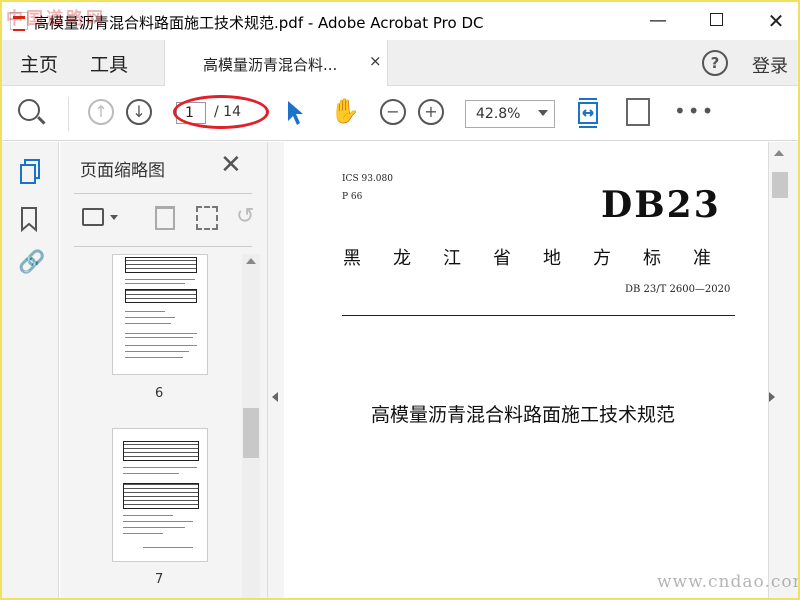  What do you see at coordinates (207, 218) in the screenshot?
I see `extract-icon` at bounding box center [207, 218].